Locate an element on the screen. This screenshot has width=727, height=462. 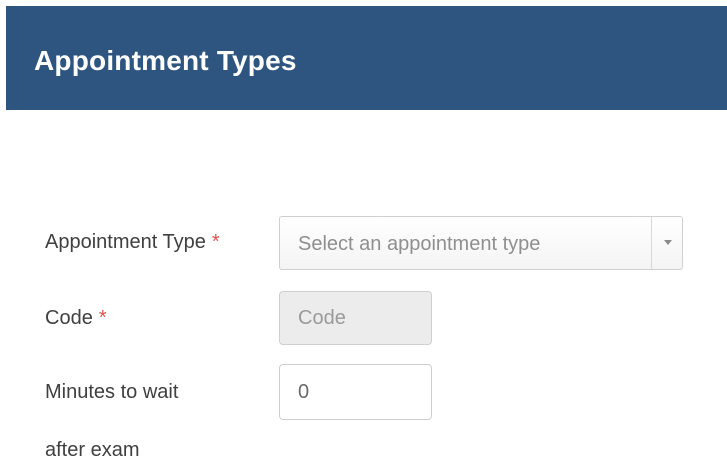
appointment-type-label: Appointment Type * is located at coordinates (132, 242).